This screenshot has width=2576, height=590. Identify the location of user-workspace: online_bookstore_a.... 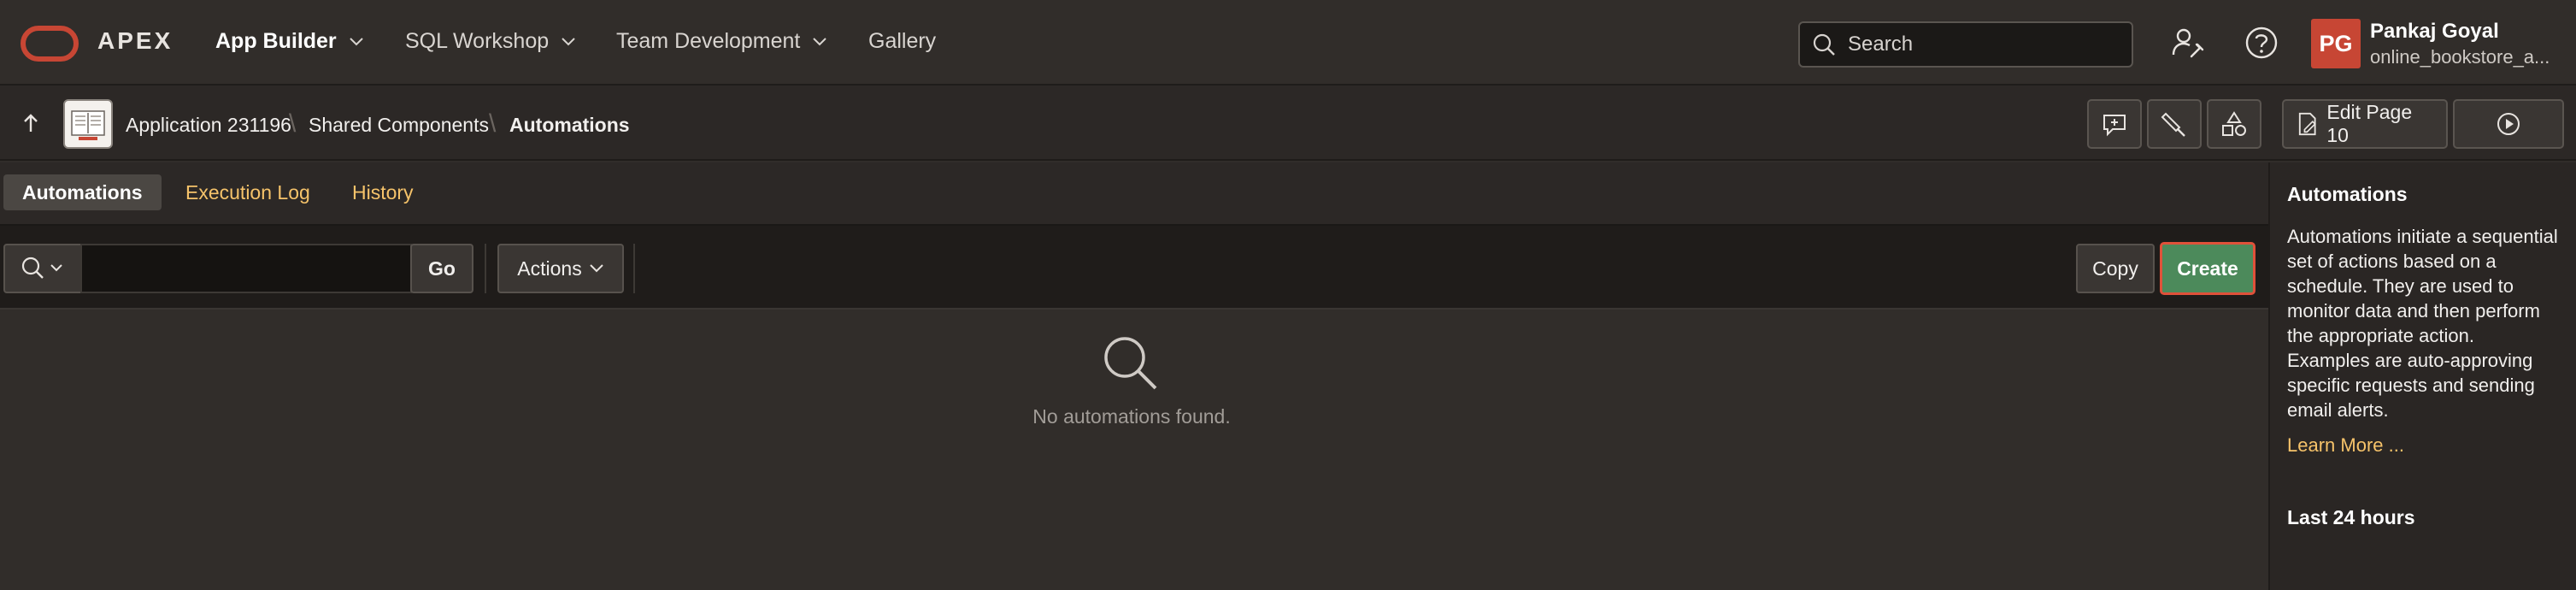
(2460, 57).